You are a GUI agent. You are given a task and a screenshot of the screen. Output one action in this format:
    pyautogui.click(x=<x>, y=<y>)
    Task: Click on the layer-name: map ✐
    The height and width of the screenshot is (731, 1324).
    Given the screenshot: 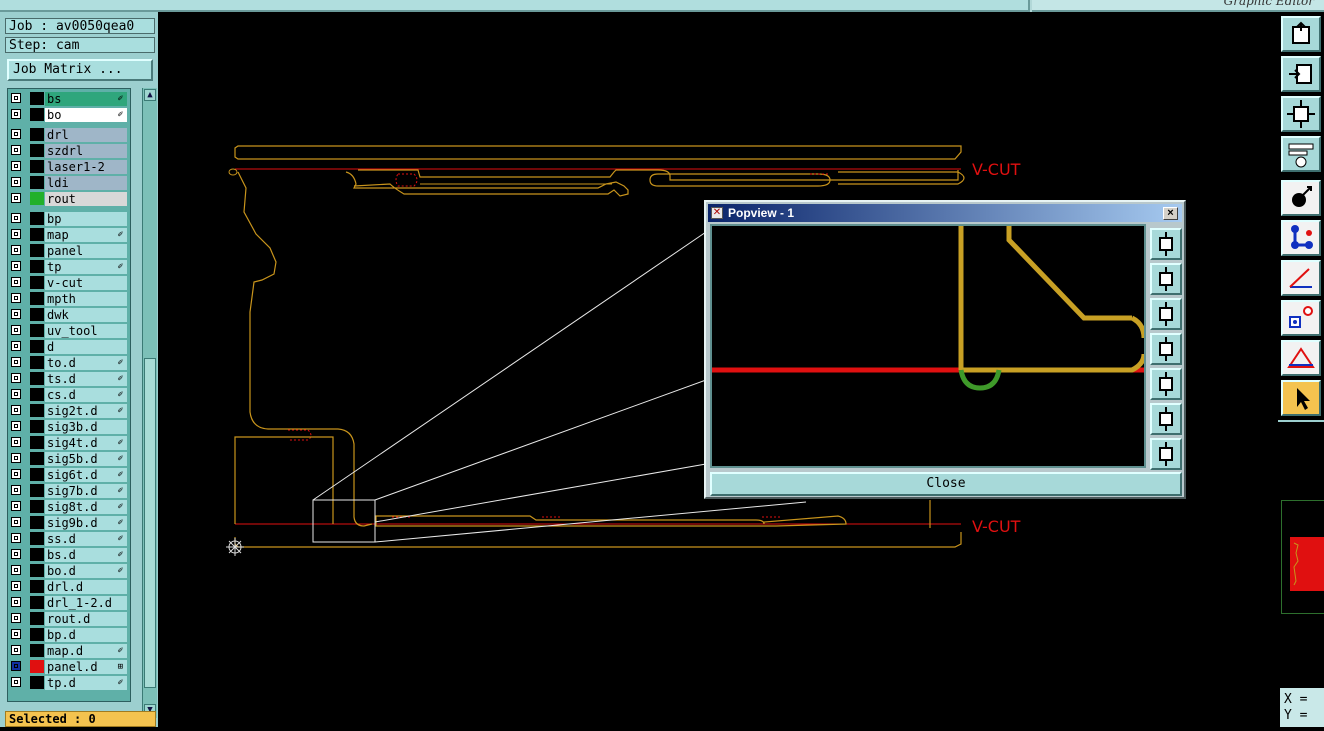 What is the action you would take?
    pyautogui.click(x=86, y=235)
    